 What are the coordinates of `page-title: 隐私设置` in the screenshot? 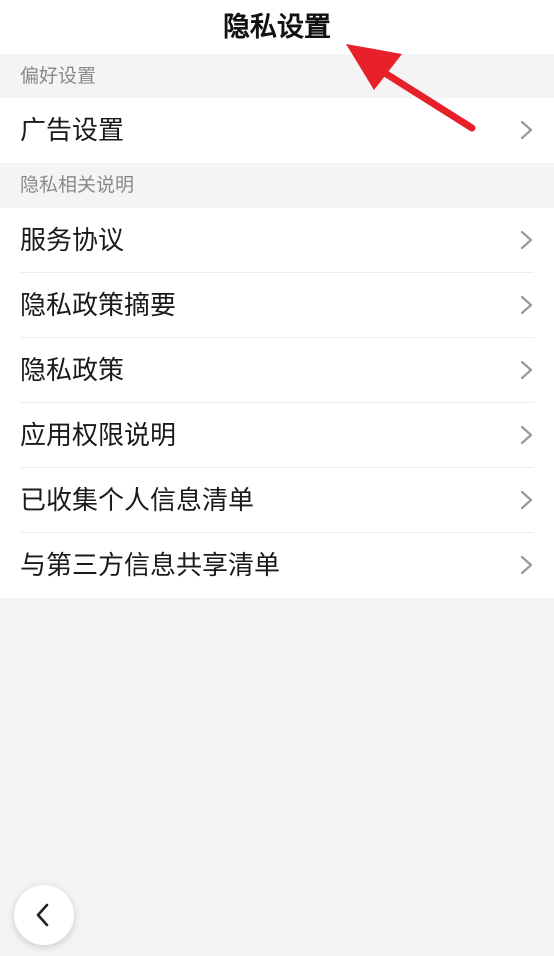 It's located at (277, 27).